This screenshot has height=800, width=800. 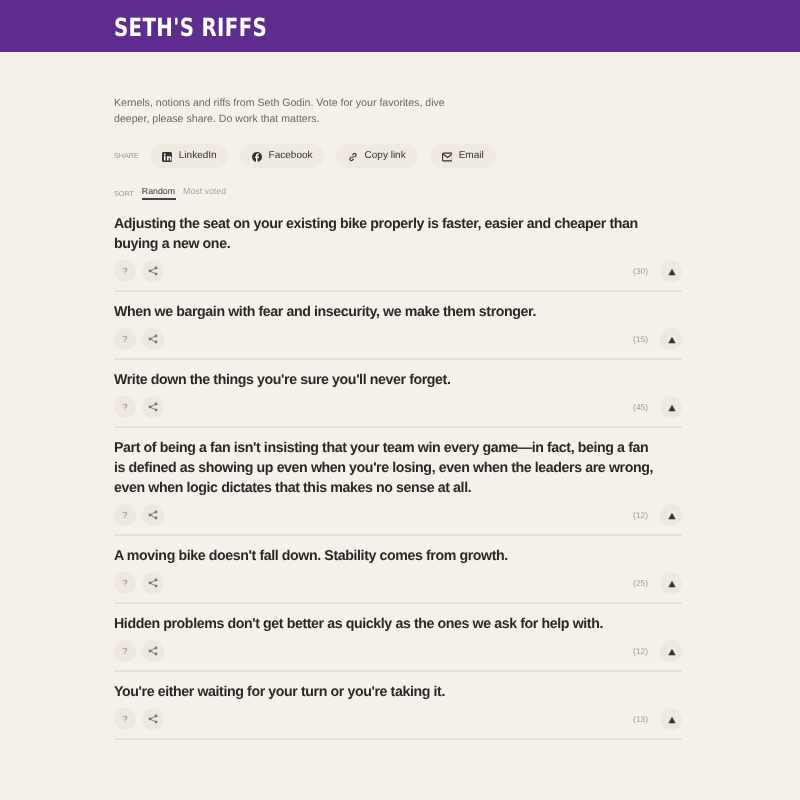 I want to click on site-title: SETH'S RIFFS, so click(x=191, y=26).